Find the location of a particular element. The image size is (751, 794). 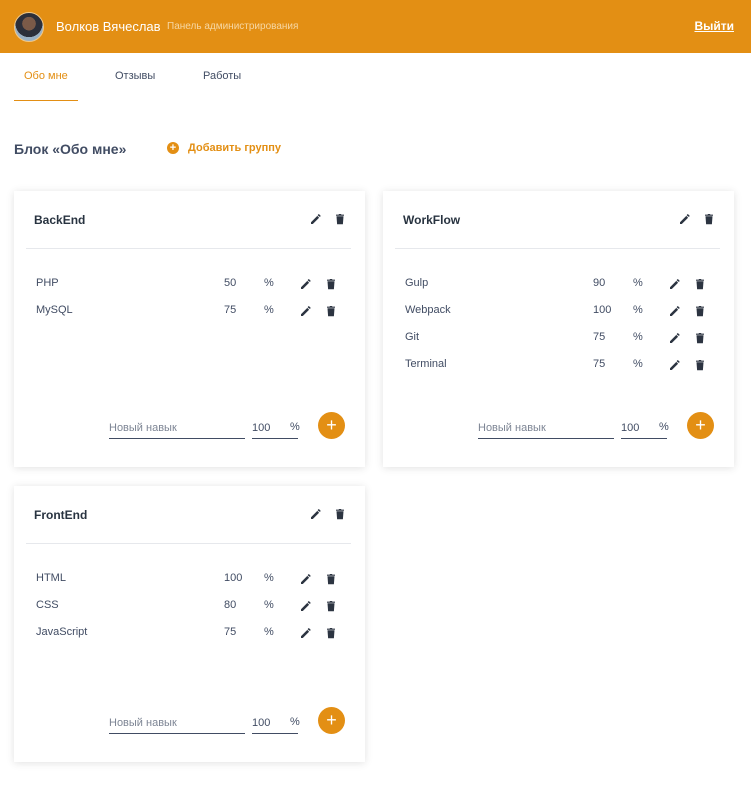

add-group-button: + Добавить группу is located at coordinates (224, 148).